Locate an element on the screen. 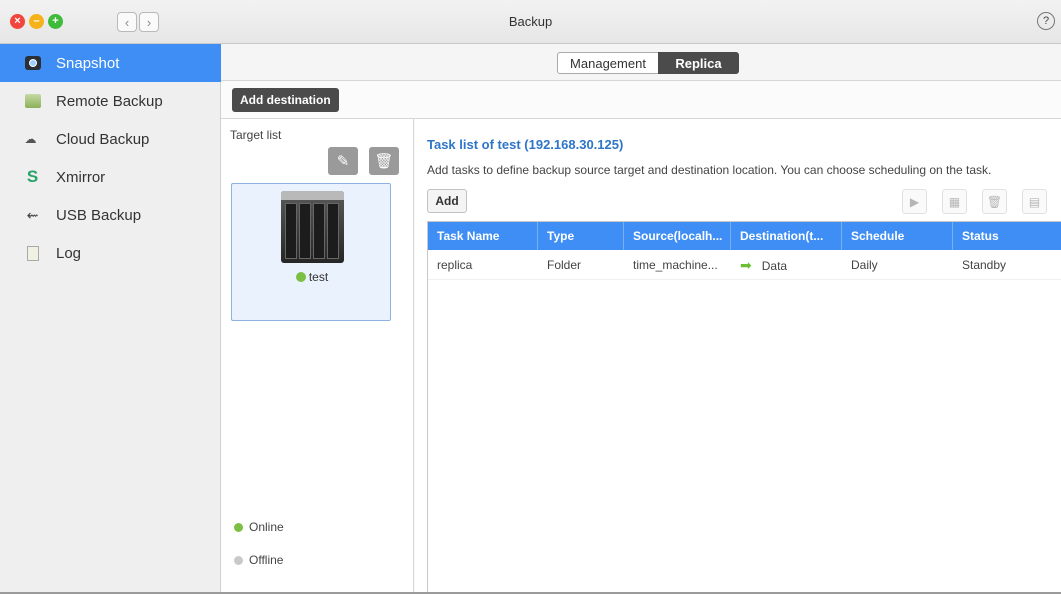 This screenshot has height=596, width=1061. destination-value: Data is located at coordinates (774, 266).